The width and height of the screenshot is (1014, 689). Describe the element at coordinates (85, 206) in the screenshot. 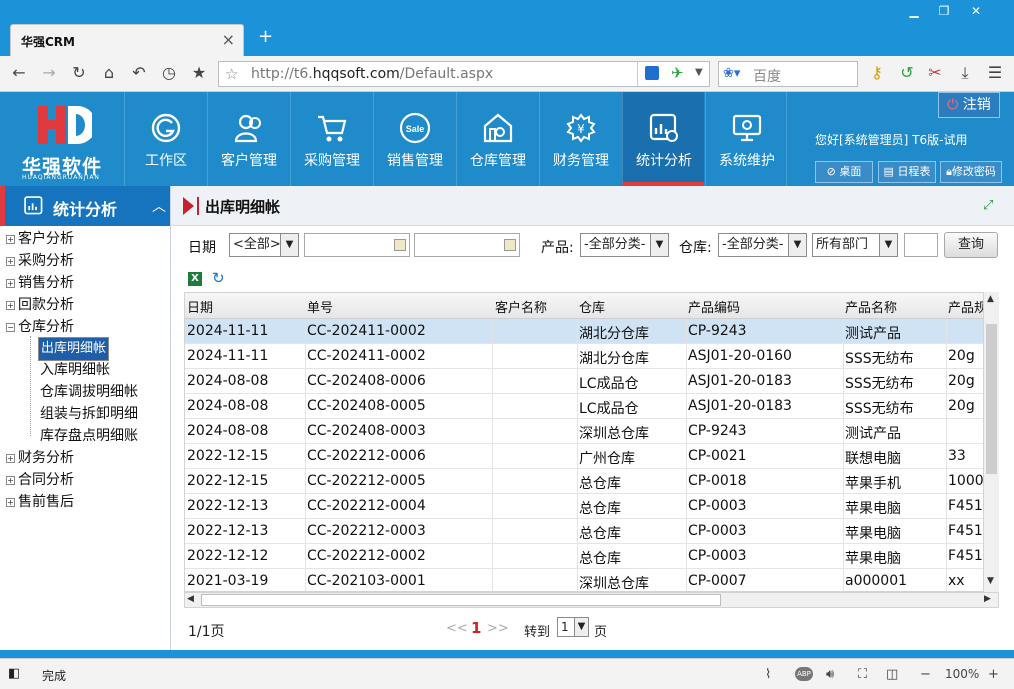

I see `sidebar-header: 统计分析 ︿` at that location.